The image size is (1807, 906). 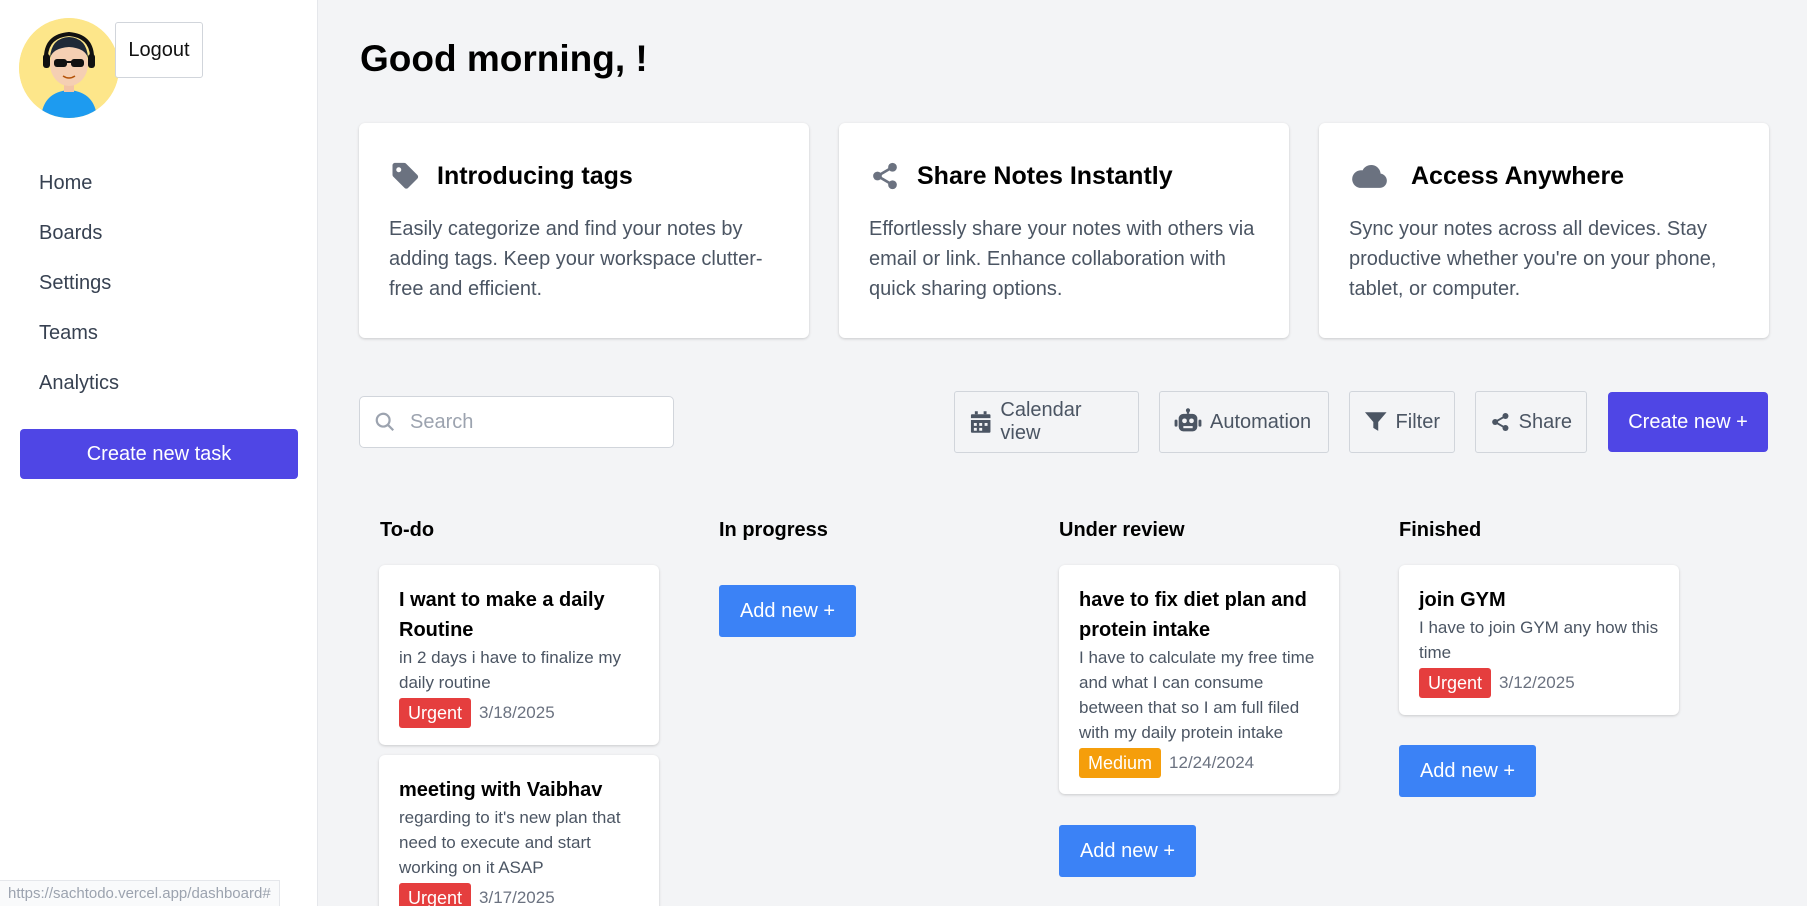 I want to click on status-bar-url: https://sachtodo.vercel.app/dashboard#, so click(x=140, y=893).